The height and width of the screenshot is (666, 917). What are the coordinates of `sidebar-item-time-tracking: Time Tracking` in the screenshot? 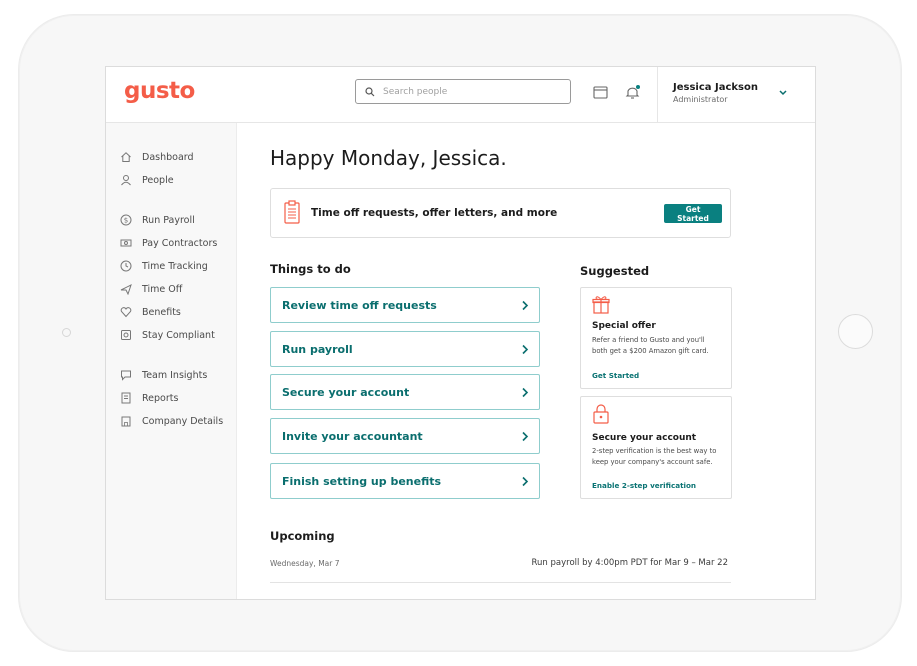 It's located at (164, 266).